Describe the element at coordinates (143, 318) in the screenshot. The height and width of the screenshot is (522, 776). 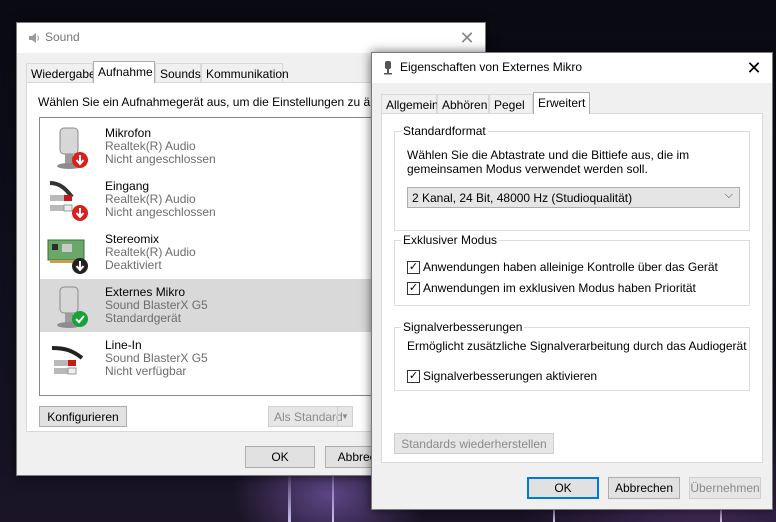
I see `device-status: Standardgerät` at that location.